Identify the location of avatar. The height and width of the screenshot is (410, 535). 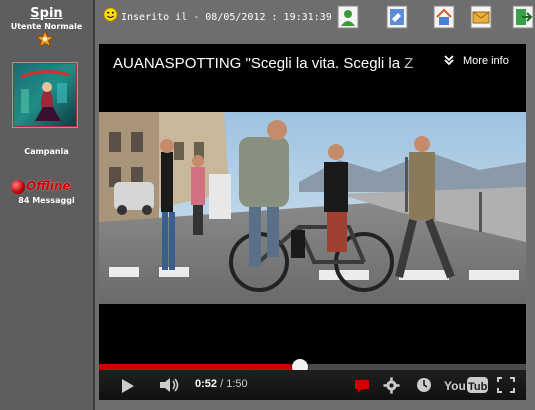
(45, 95).